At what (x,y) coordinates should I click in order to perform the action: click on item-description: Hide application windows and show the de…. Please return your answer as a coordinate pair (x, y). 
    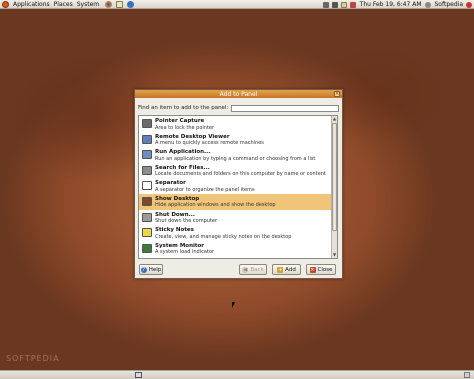
    Looking at the image, I should click on (215, 205).